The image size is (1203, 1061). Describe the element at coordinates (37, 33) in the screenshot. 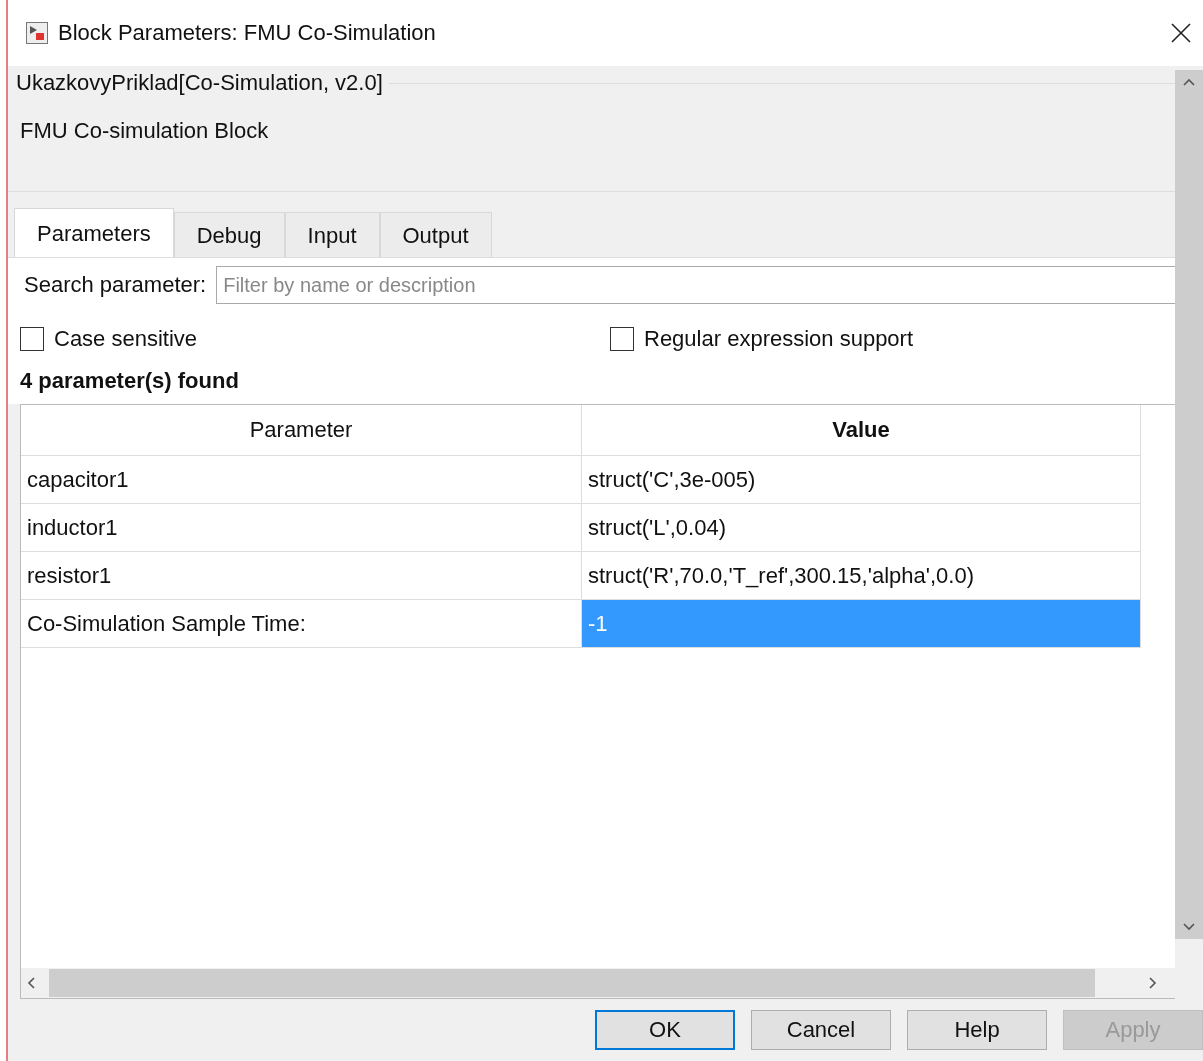

I see `block-icon` at that location.